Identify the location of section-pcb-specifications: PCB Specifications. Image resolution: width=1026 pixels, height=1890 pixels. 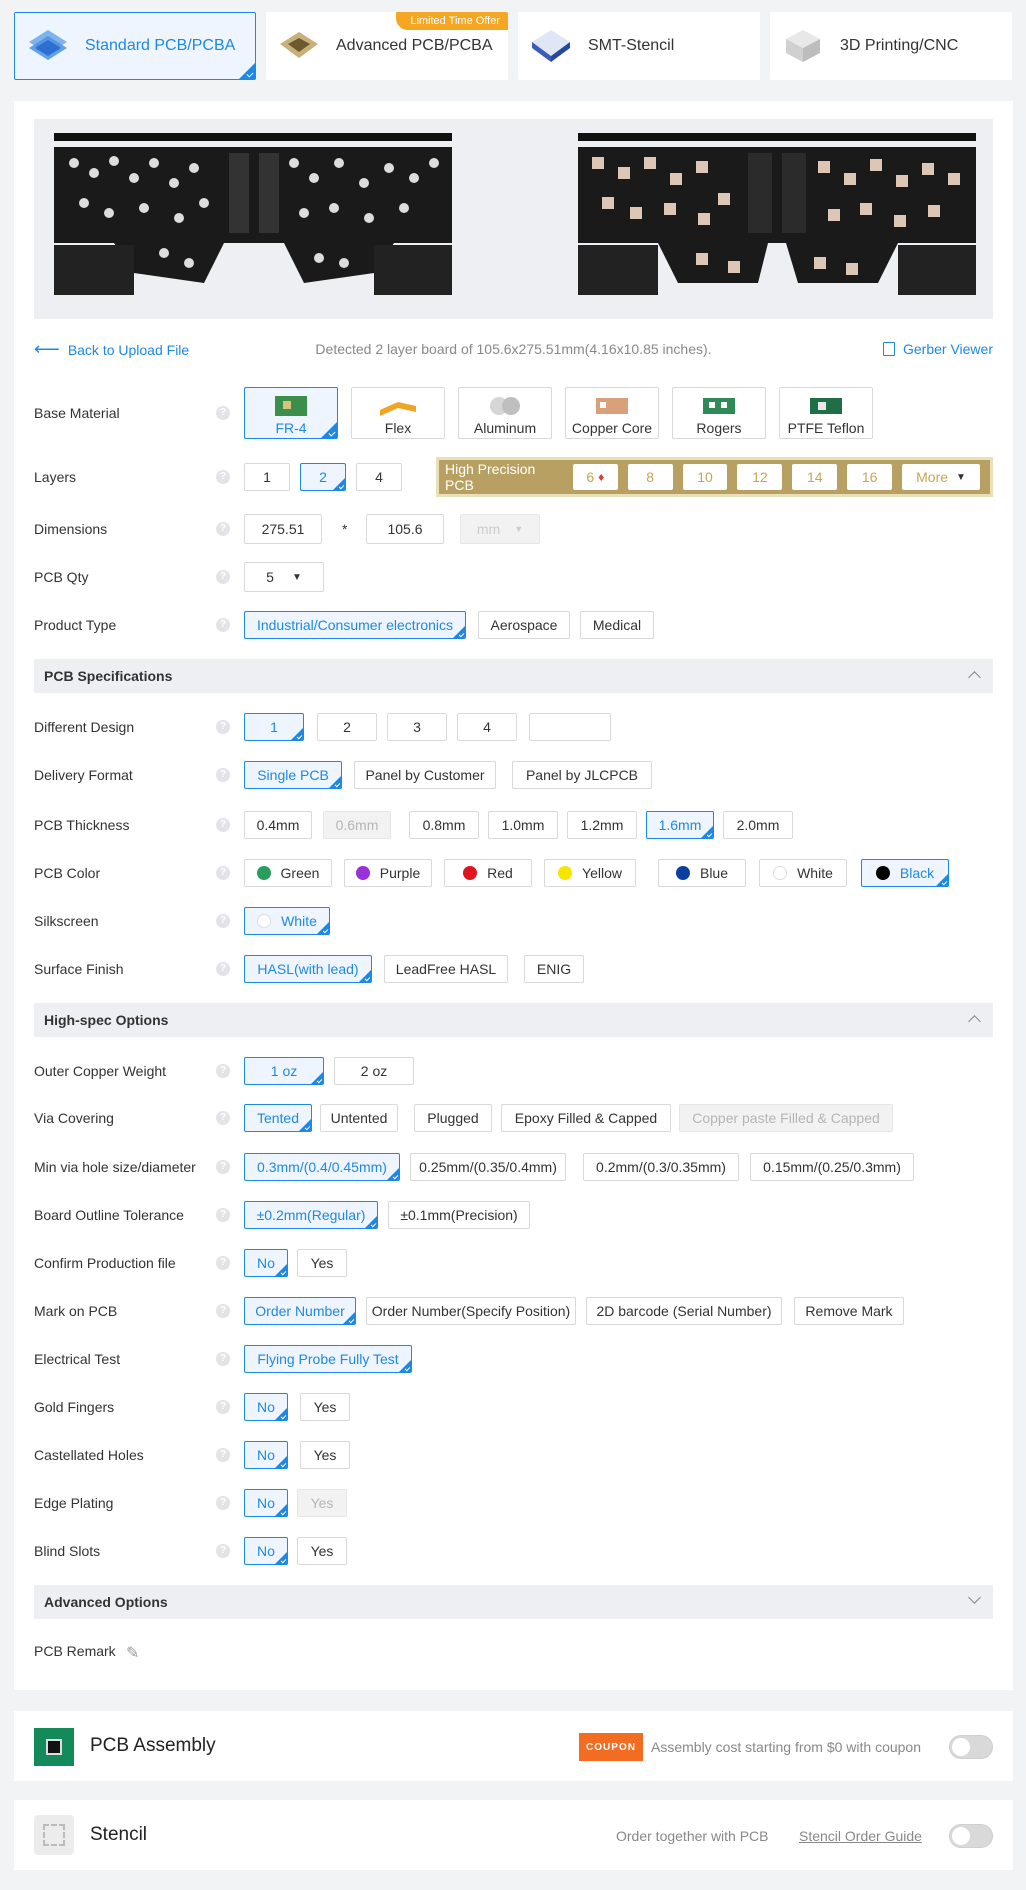
(513, 676).